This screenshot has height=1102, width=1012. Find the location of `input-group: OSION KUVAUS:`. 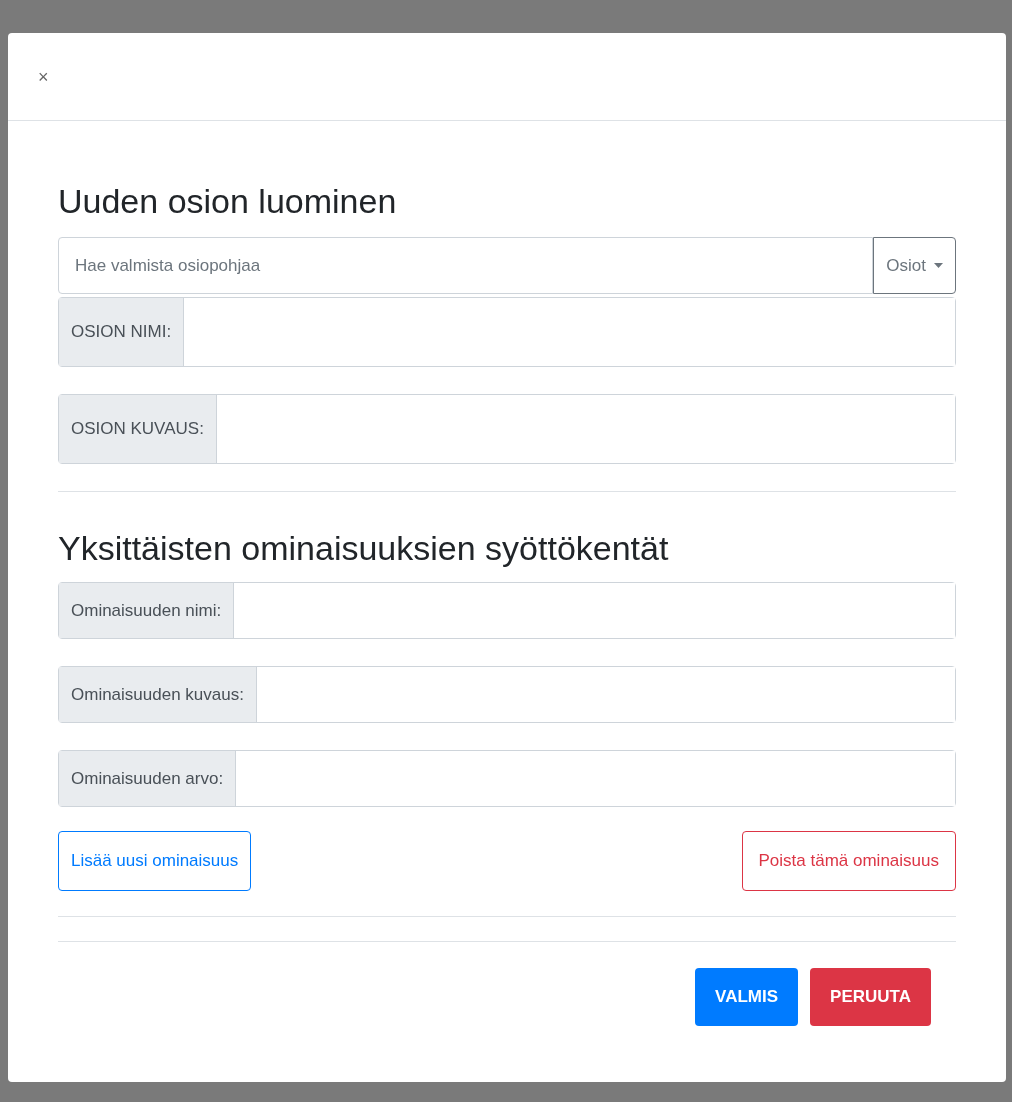

input-group: OSION KUVAUS: is located at coordinates (507, 429).